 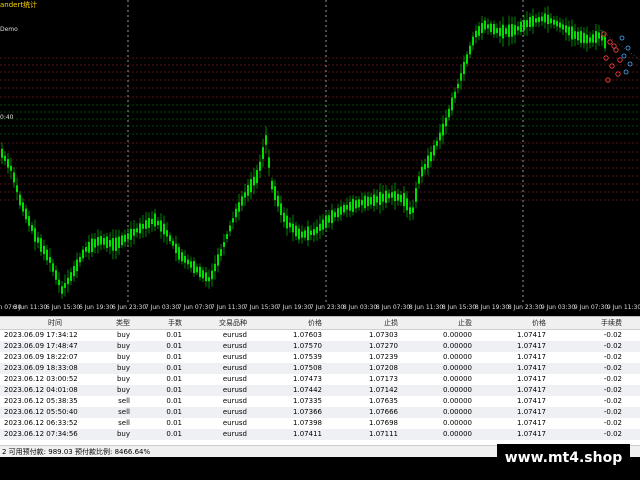 I want to click on trade-cell: 1.07111, so click(x=383, y=434).